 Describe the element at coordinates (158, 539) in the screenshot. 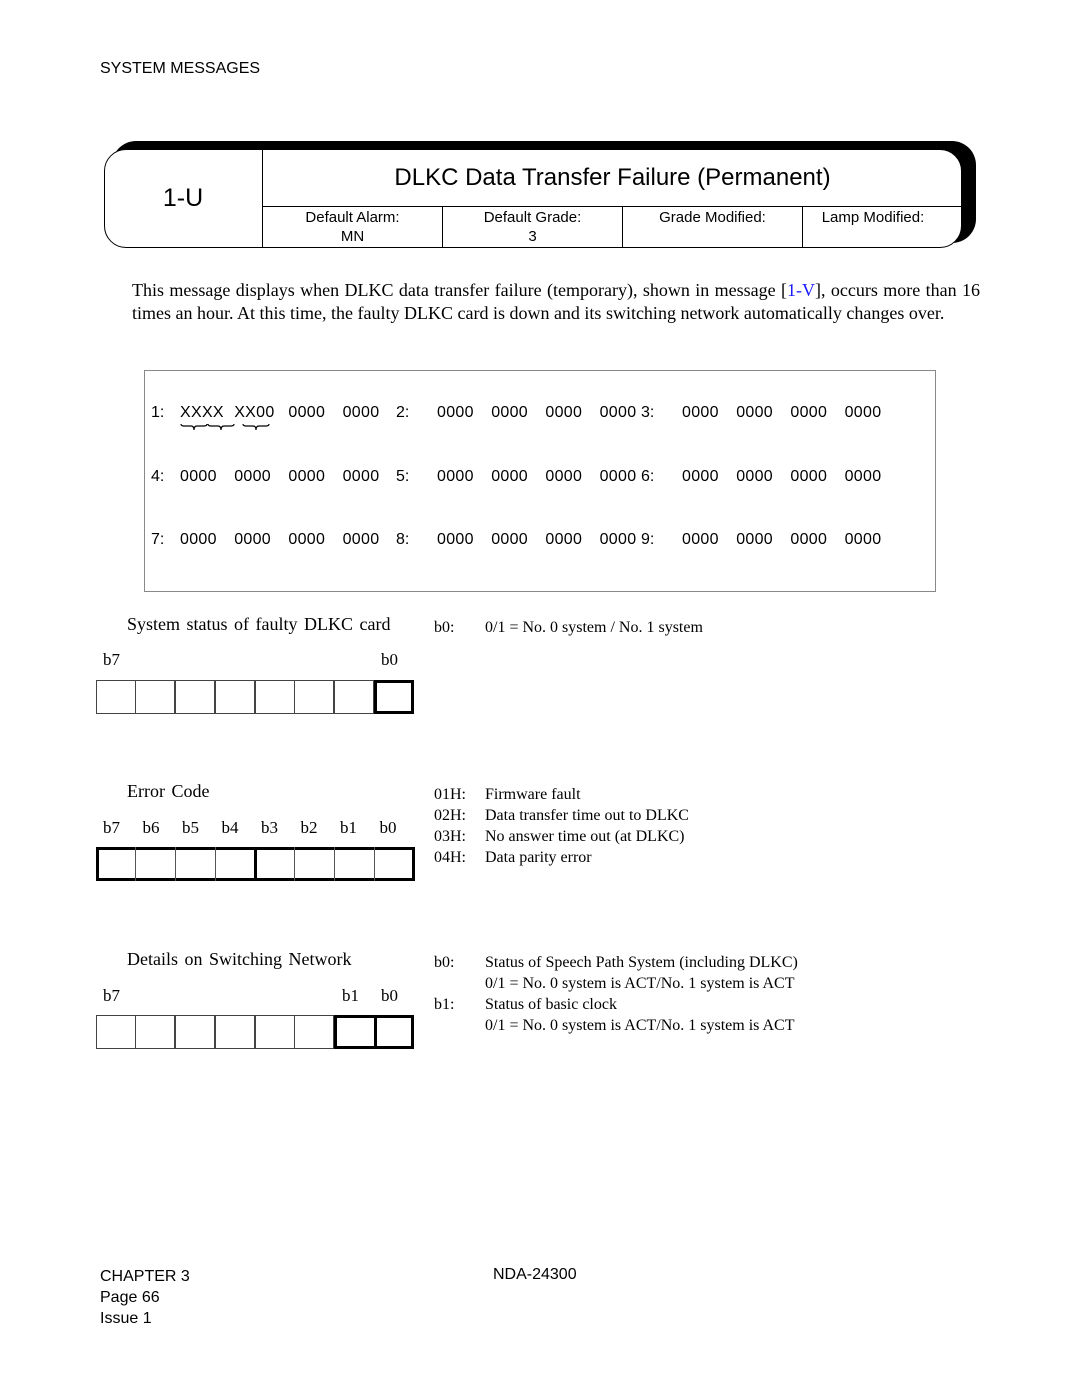

I see `data-word-index: 7:` at that location.